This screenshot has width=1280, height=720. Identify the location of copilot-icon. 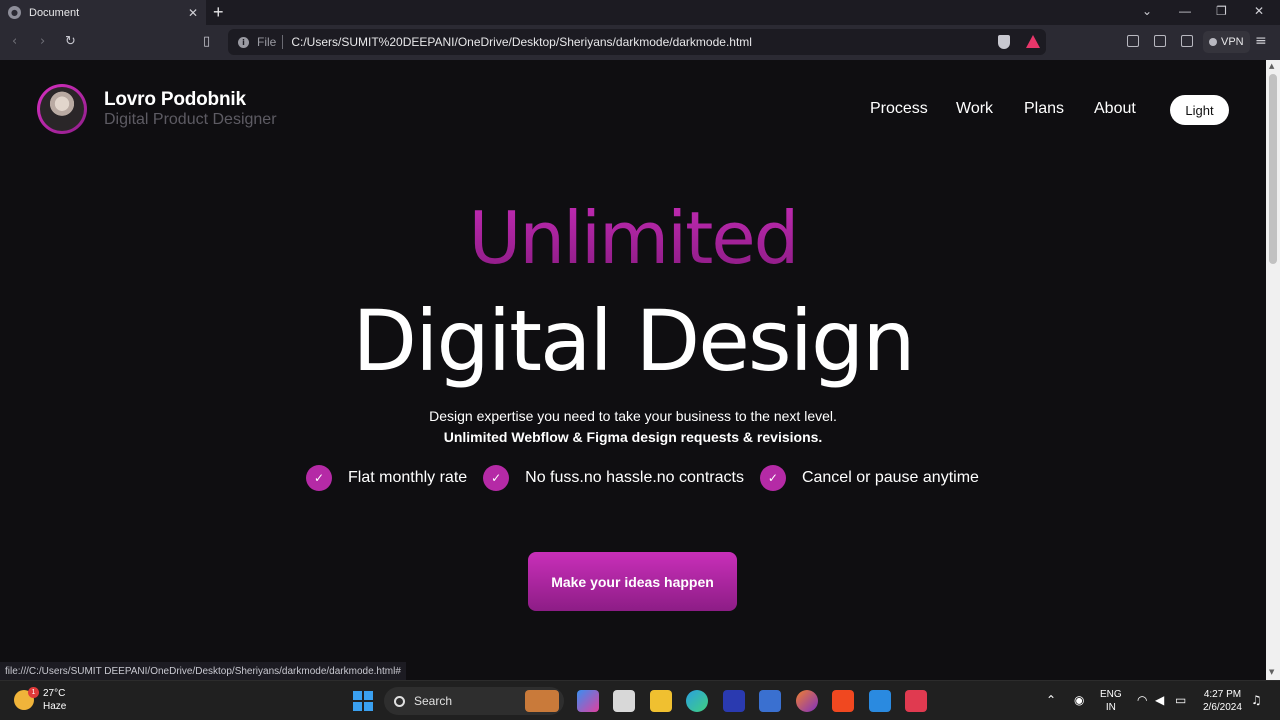
(588, 701).